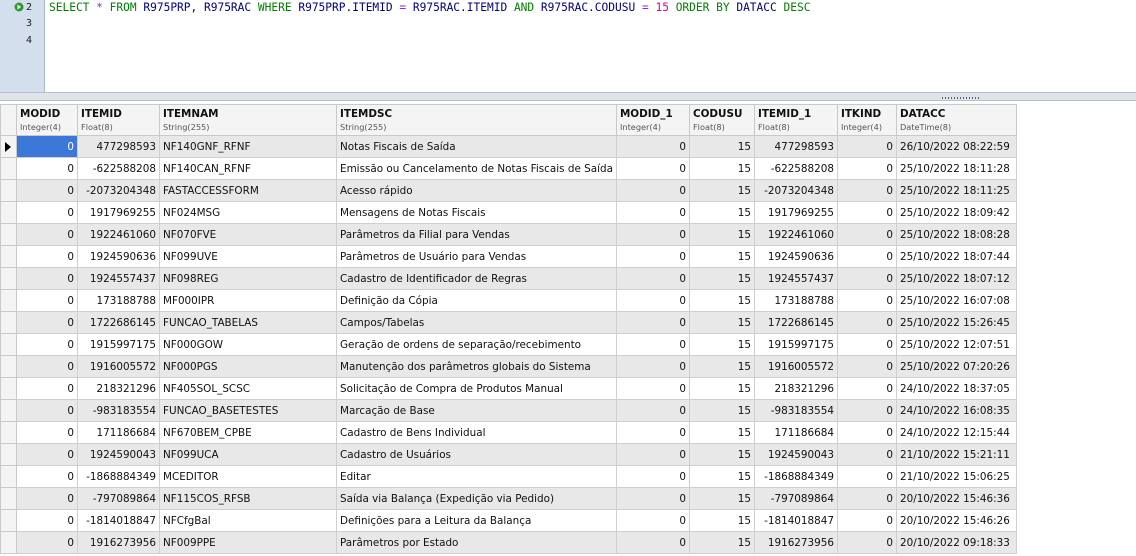  What do you see at coordinates (721, 120) in the screenshot?
I see `column-header-codusu: CODUSU Float(8)` at bounding box center [721, 120].